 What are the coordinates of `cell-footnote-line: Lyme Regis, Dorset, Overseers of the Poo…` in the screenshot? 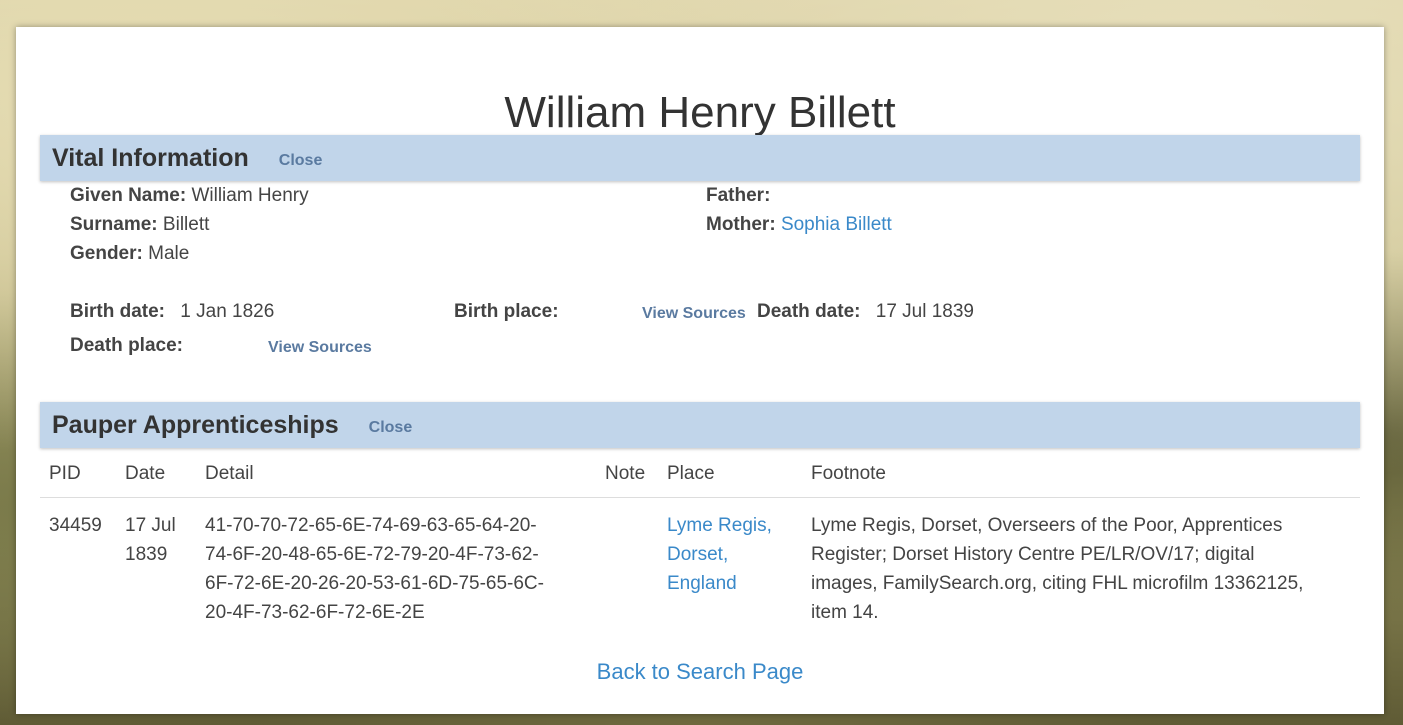 It's located at (1047, 525).